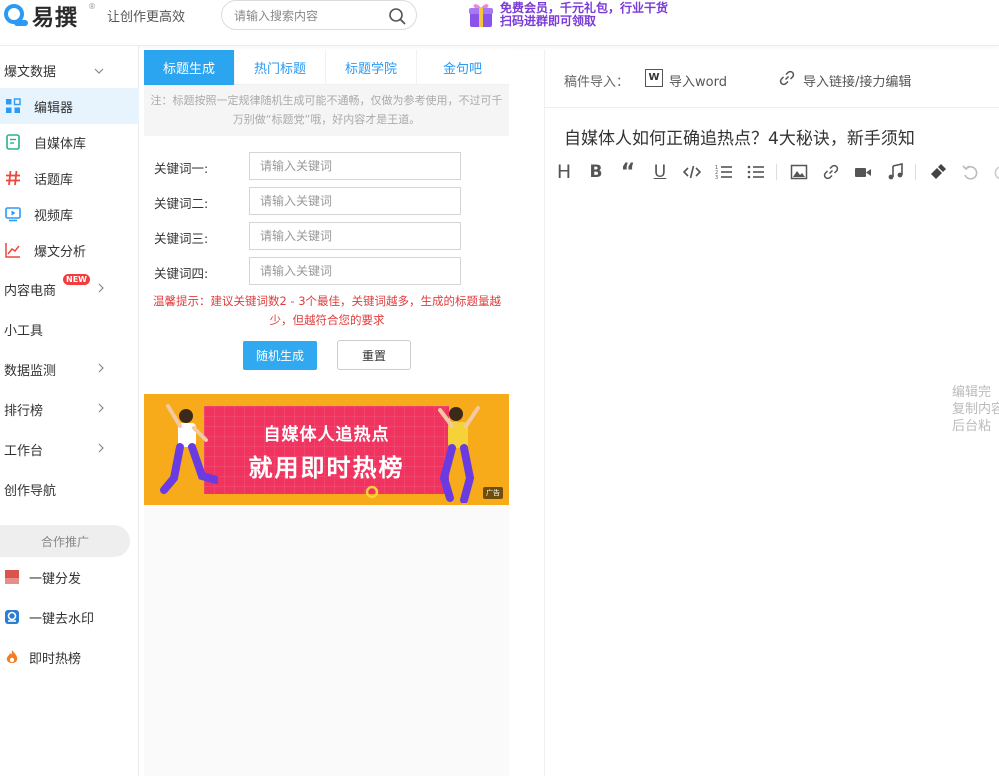 The image size is (999, 776). What do you see at coordinates (69, 369) in the screenshot?
I see `sidebar-nav-data-monitor: 数据监测` at bounding box center [69, 369].